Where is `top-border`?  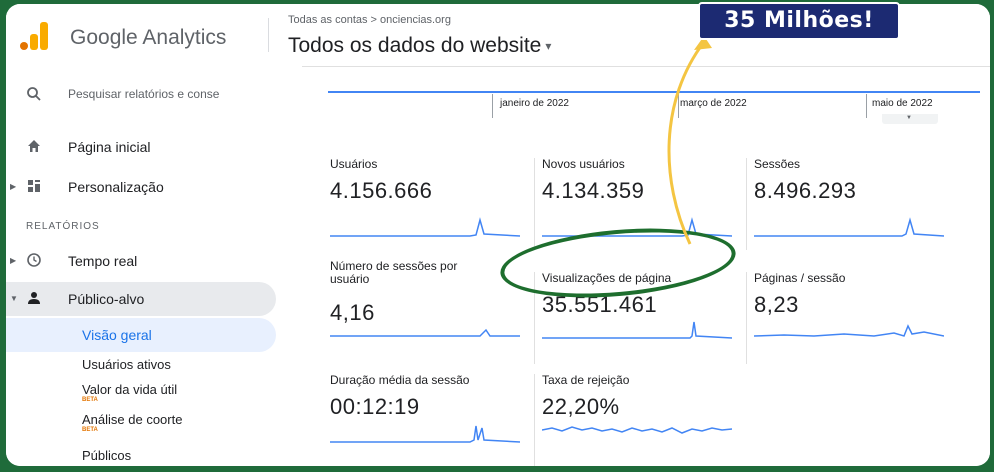
top-border is located at coordinates (646, 66).